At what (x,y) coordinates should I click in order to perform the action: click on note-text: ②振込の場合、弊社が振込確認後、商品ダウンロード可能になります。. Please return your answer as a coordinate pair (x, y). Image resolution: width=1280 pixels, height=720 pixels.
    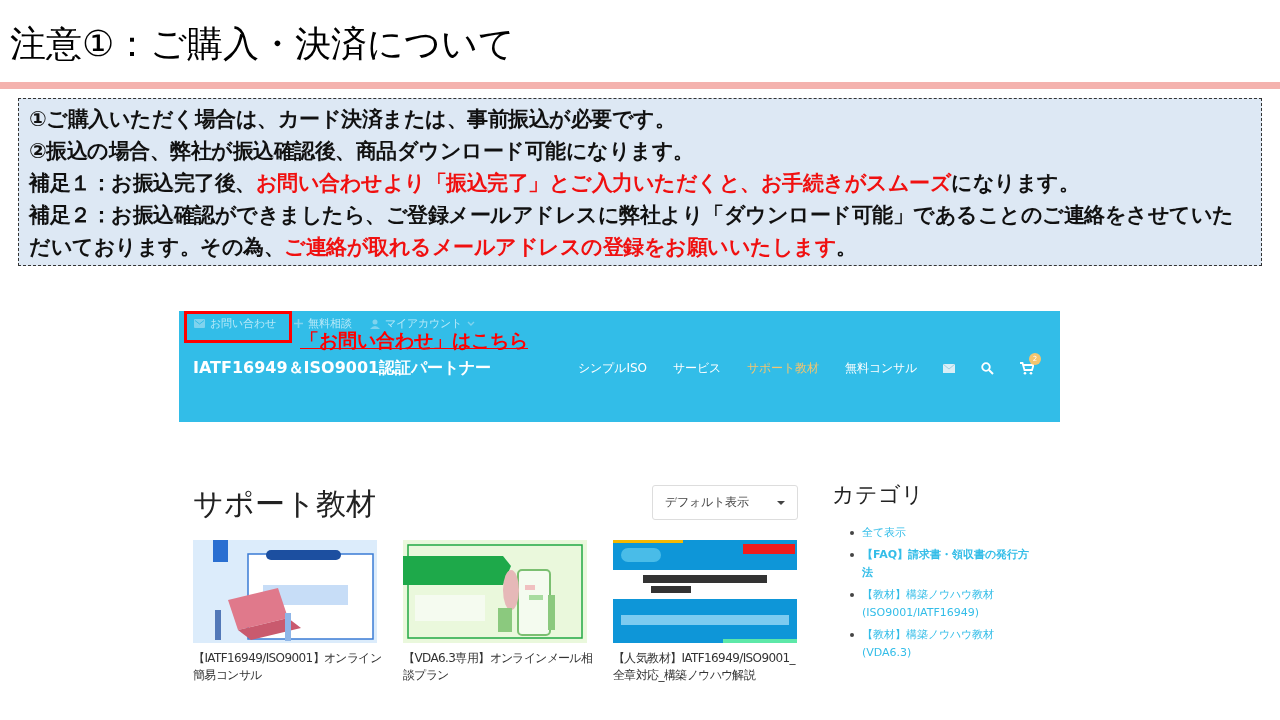
    Looking at the image, I should click on (362, 151).